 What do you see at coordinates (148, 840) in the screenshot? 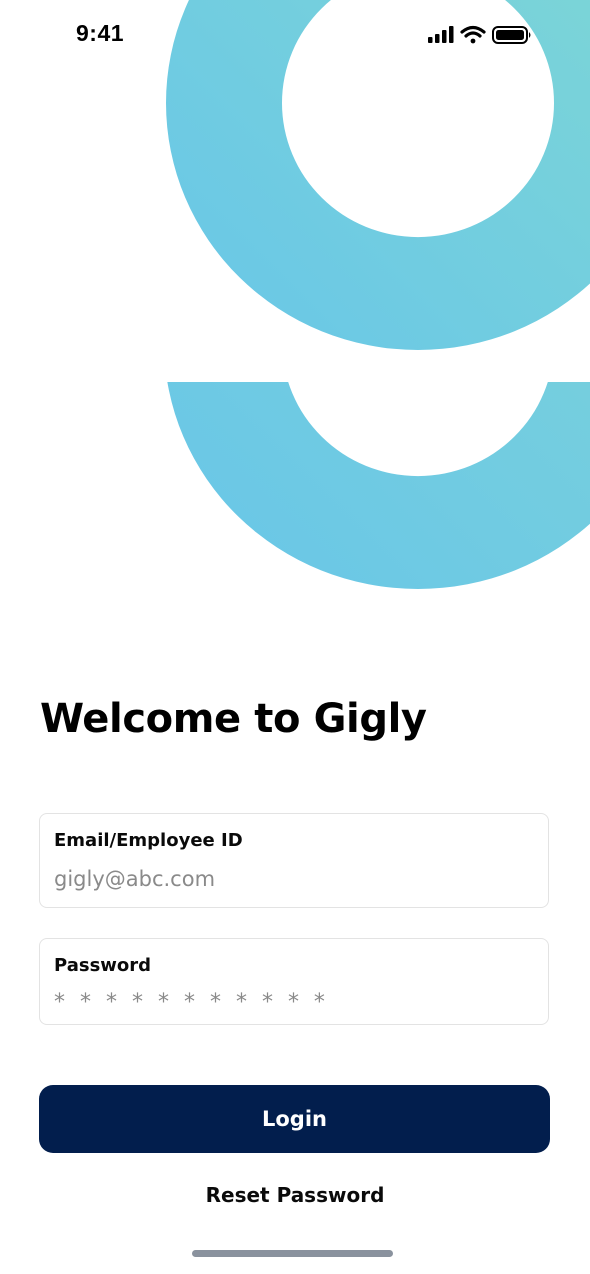
I see `email-field-label: Email/Employee ID` at bounding box center [148, 840].